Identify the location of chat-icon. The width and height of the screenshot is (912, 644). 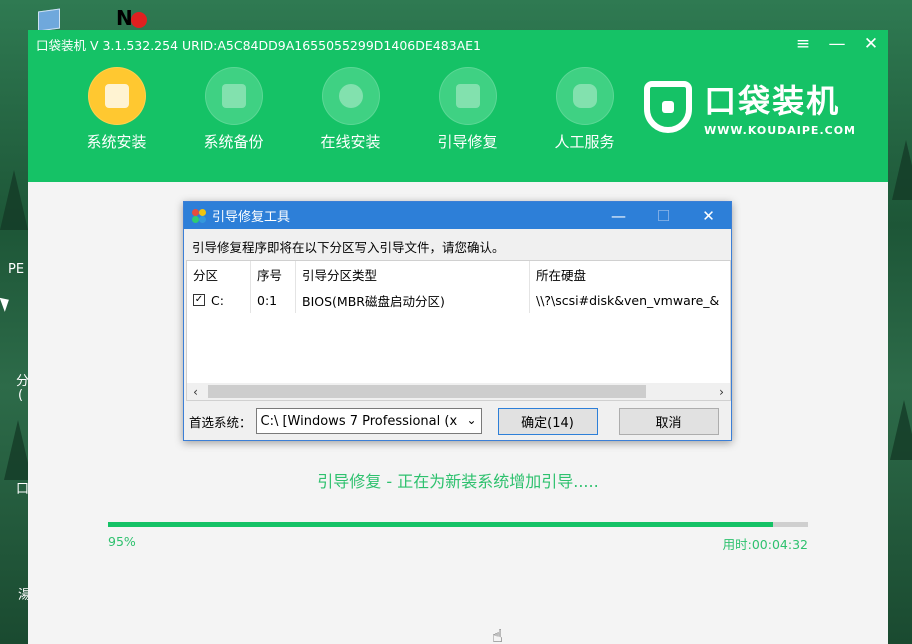
(584, 96).